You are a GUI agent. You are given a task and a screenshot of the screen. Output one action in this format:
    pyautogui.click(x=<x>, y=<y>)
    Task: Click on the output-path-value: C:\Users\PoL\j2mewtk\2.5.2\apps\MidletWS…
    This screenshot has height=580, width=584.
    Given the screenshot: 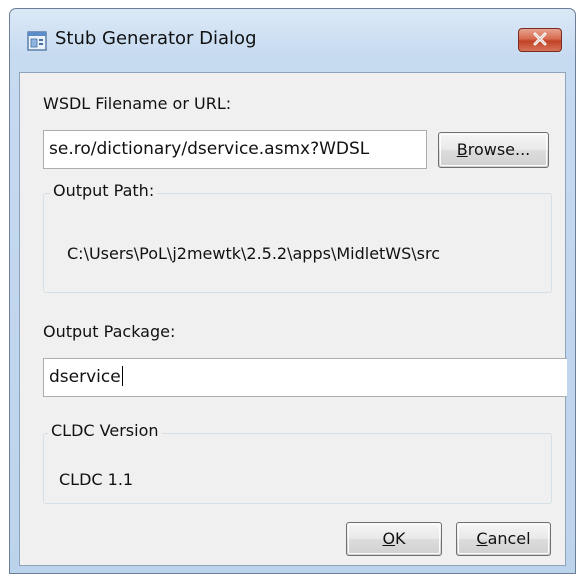 What is the action you would take?
    pyautogui.click(x=254, y=253)
    